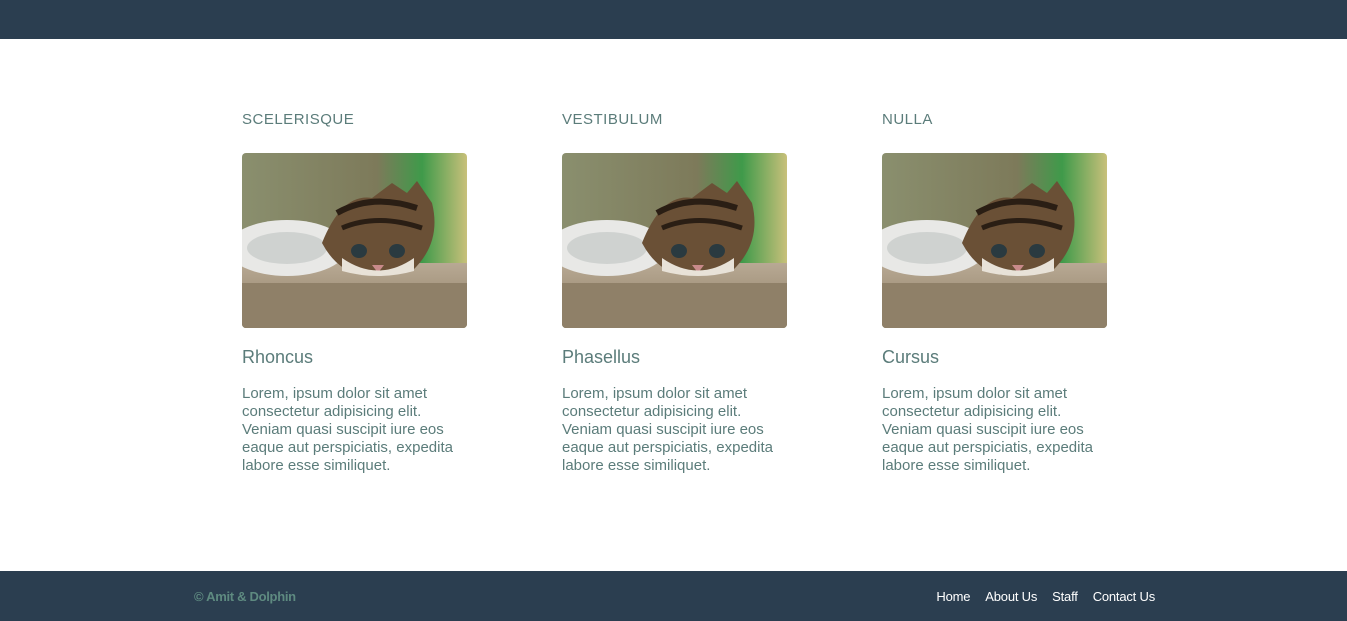 This screenshot has width=1347, height=621. Describe the element at coordinates (1011, 596) in the screenshot. I see `footer-link-about-us: About Us` at that location.